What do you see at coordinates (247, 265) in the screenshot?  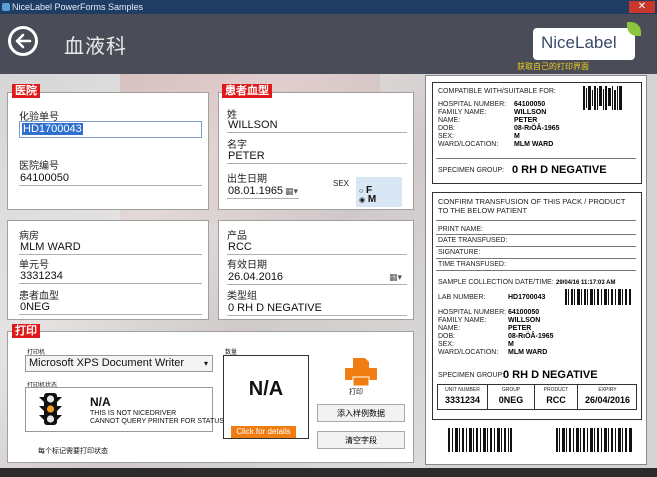 I see `expiry-label: 有效日期` at bounding box center [247, 265].